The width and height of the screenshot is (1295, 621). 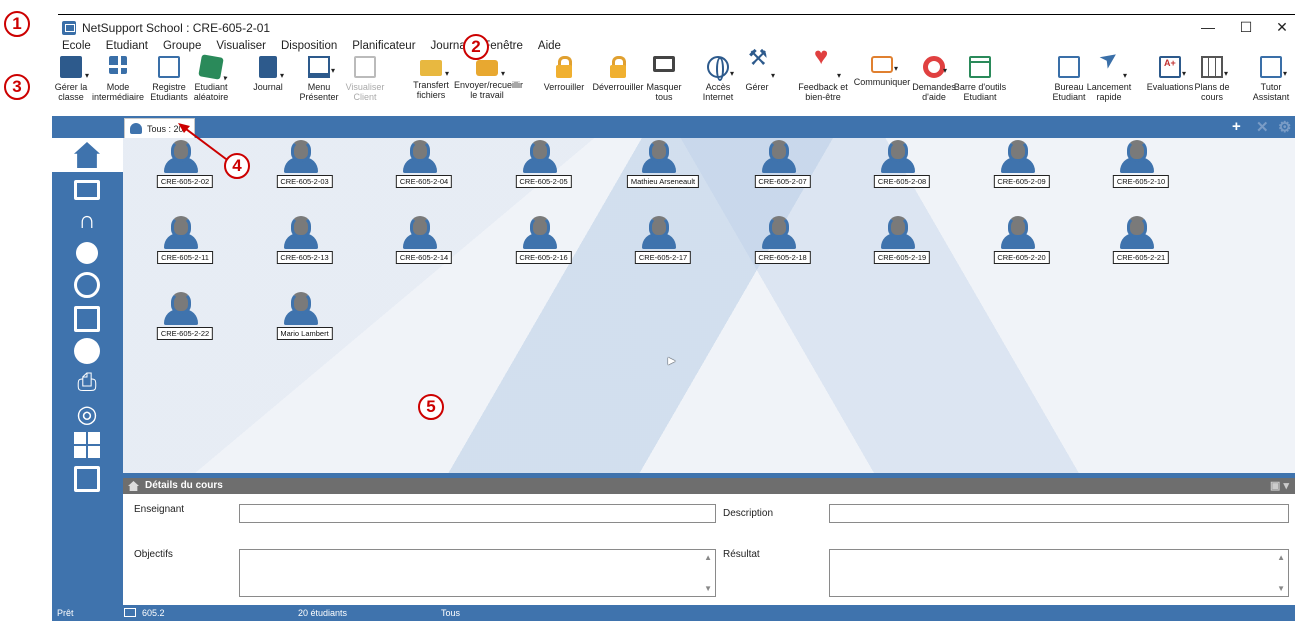 What do you see at coordinates (1069, 67) in the screenshot?
I see `student-desktop-icon` at bounding box center [1069, 67].